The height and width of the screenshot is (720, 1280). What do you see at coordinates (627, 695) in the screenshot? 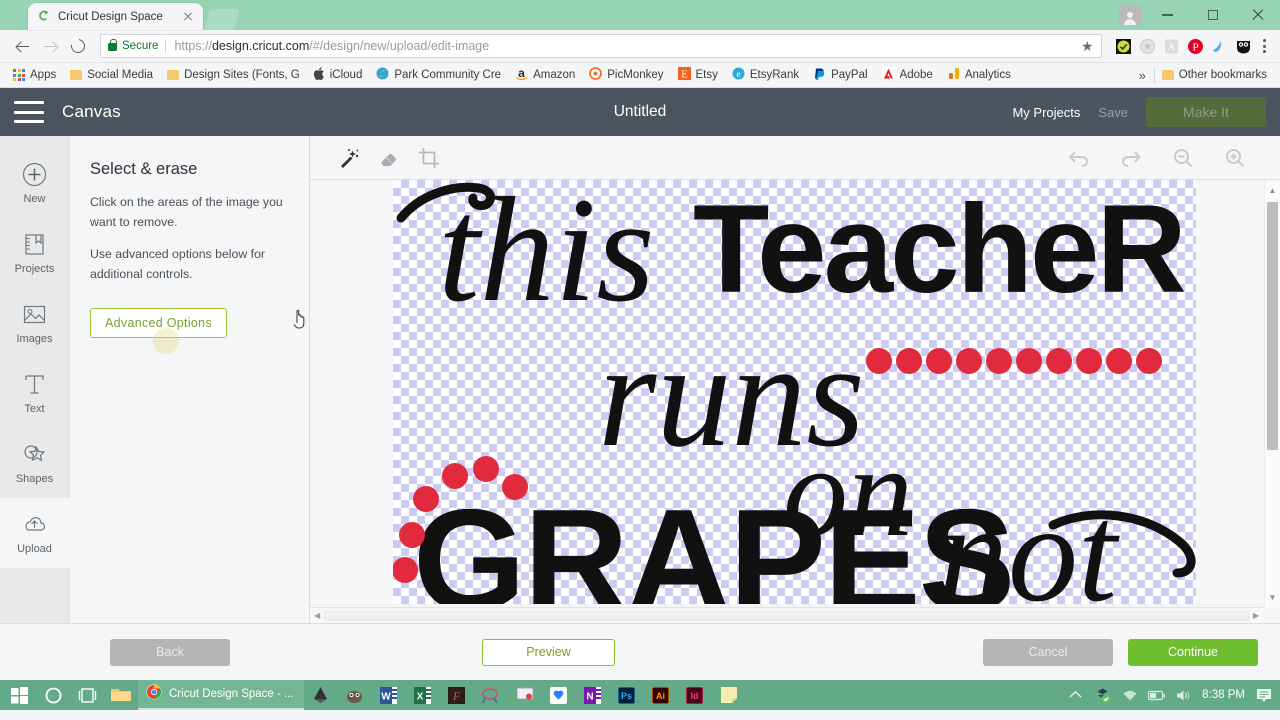
I see `photoshop-icon: Ps` at bounding box center [627, 695].